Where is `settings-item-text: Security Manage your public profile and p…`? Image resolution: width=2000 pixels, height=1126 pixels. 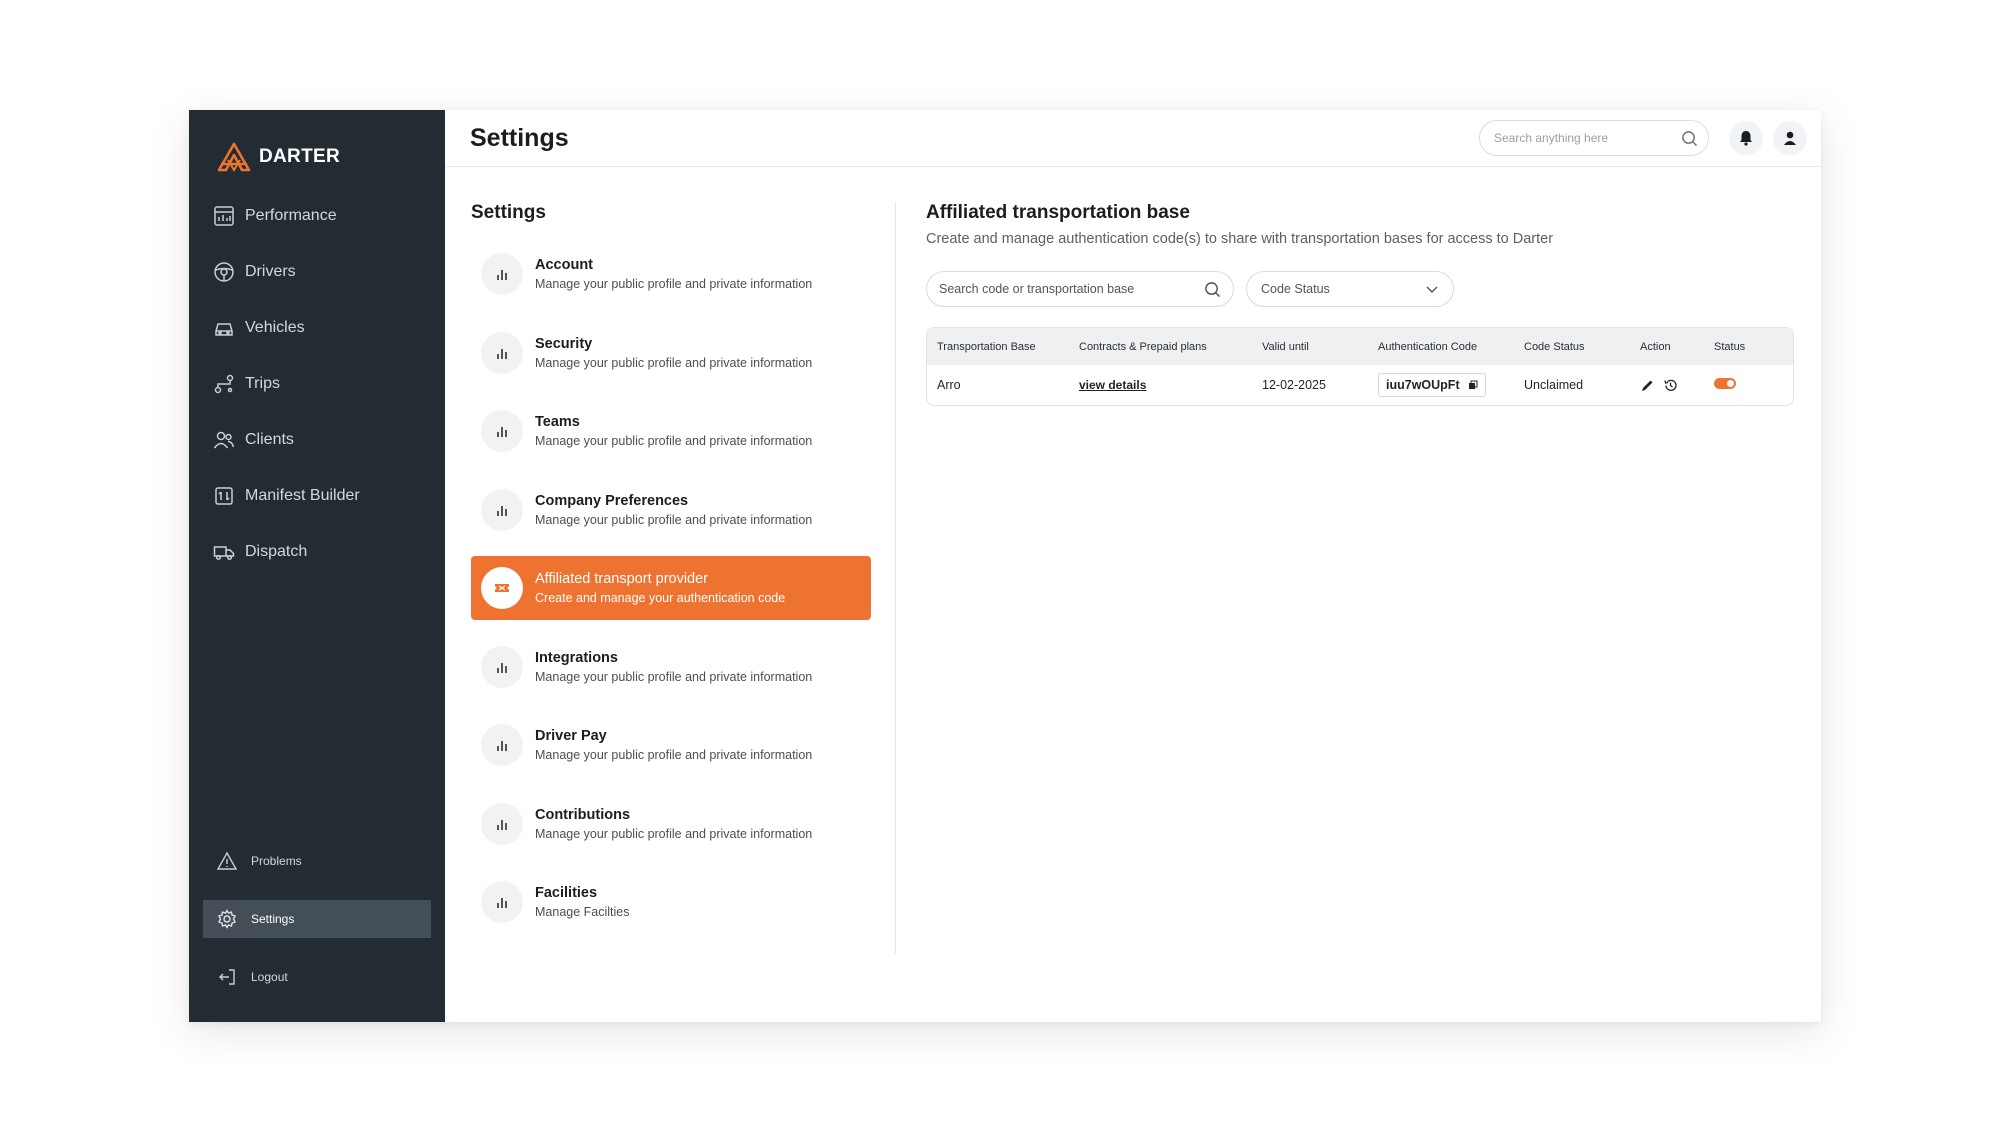 settings-item-text: Security Manage your public profile and p… is located at coordinates (673, 353).